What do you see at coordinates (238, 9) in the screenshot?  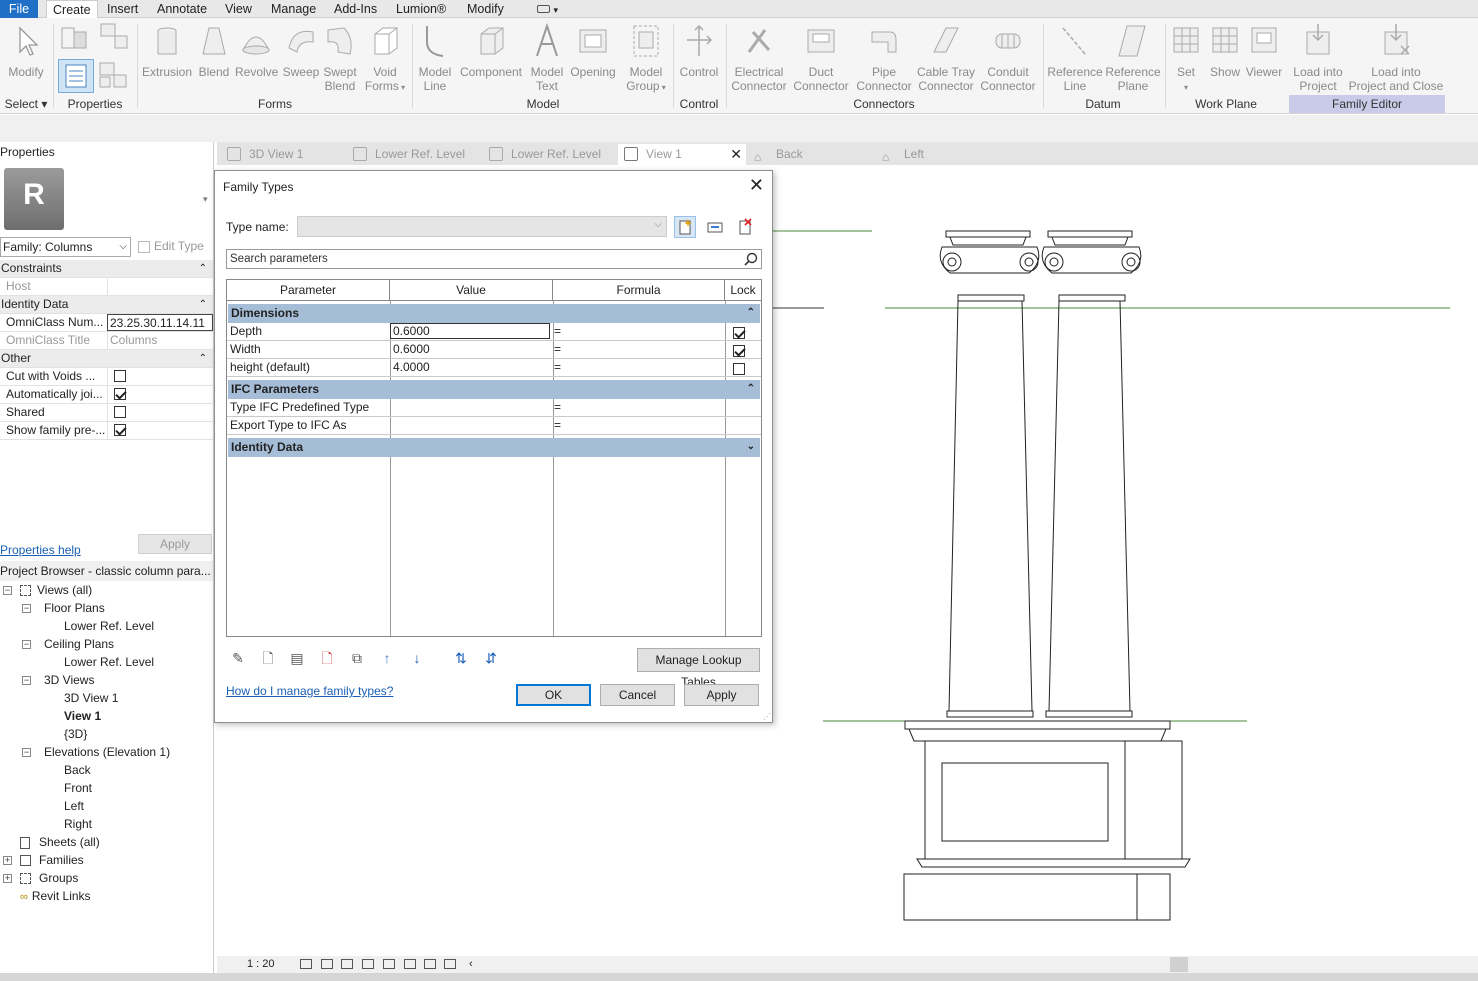 I see `menu-view: View` at bounding box center [238, 9].